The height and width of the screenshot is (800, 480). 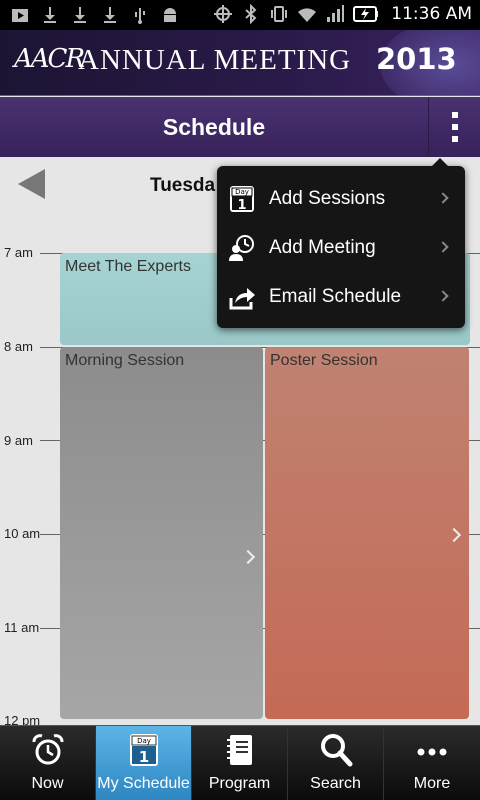 What do you see at coordinates (18, 440) in the screenshot?
I see `hour-label: 9 am` at bounding box center [18, 440].